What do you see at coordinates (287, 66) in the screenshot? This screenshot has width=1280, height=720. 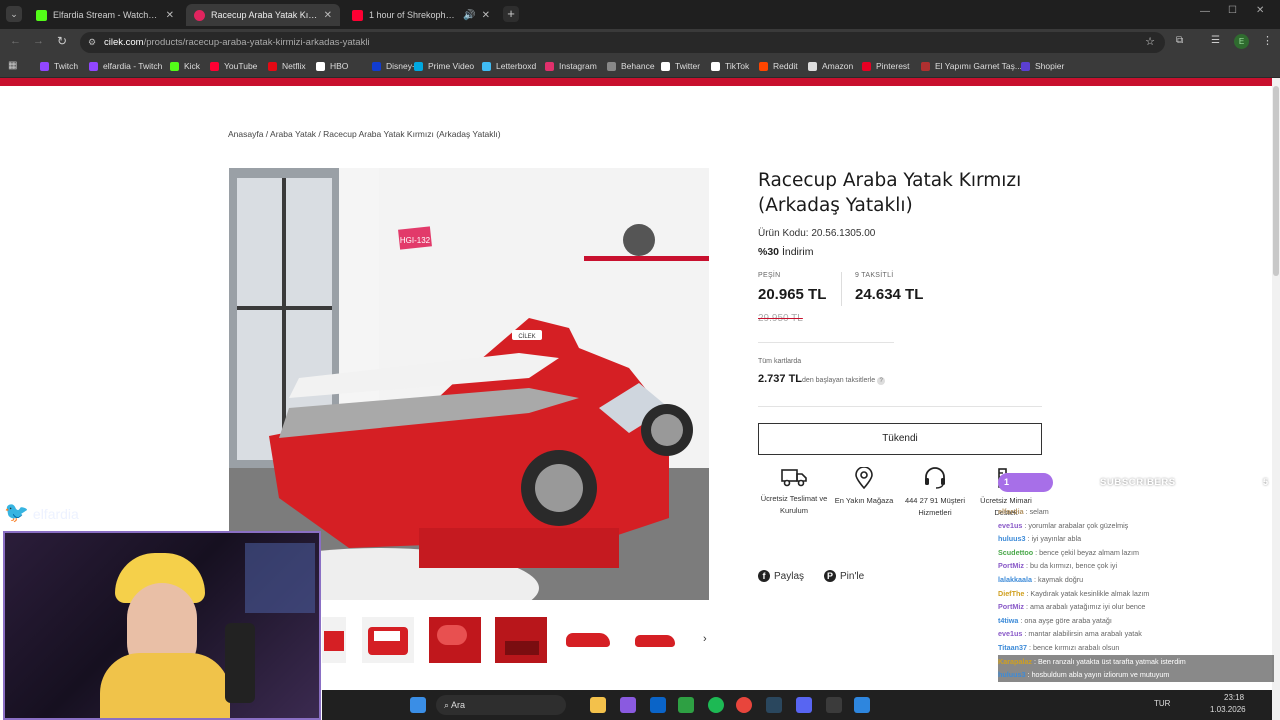 I see `bookmark-netflix: Netflix` at bounding box center [287, 66].